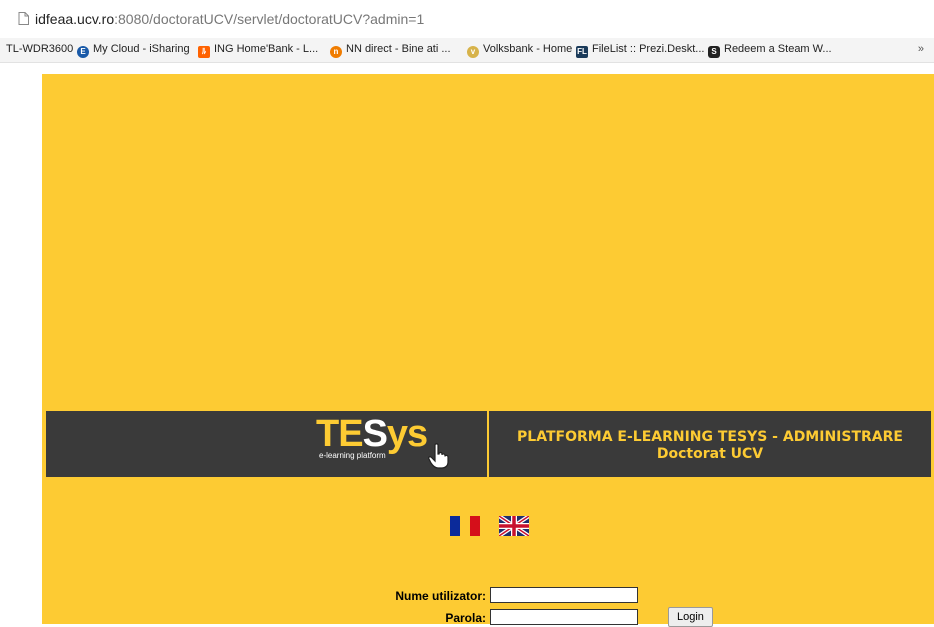 The height and width of the screenshot is (627, 934). Describe the element at coordinates (690, 617) in the screenshot. I see `login-button: Login` at that location.